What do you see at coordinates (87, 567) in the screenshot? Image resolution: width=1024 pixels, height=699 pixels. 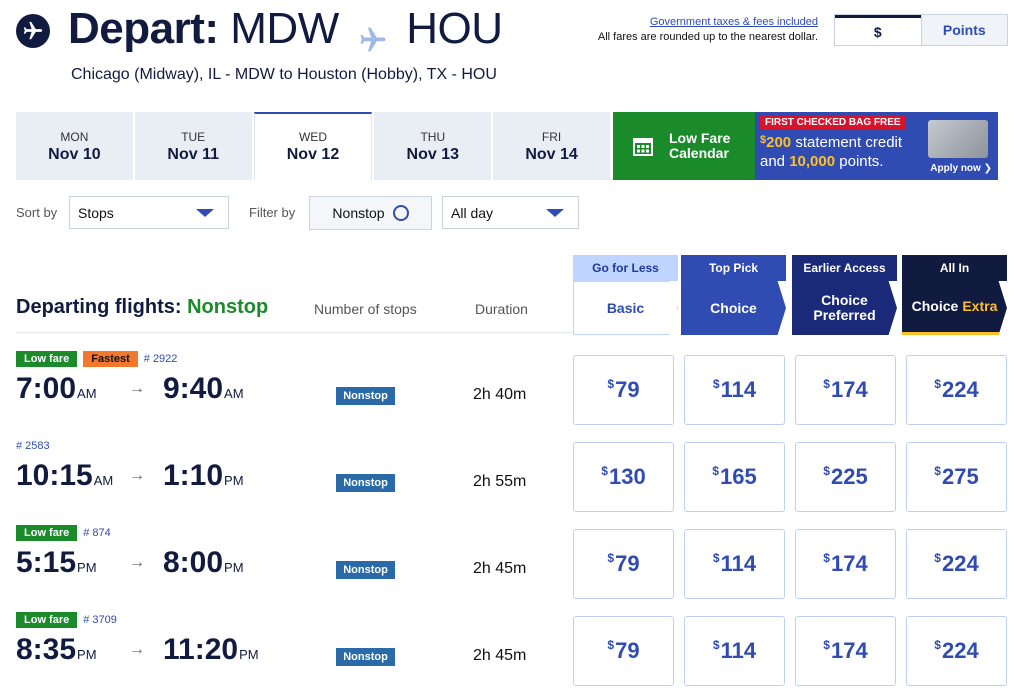 I see `departure-ampm: PM` at bounding box center [87, 567].